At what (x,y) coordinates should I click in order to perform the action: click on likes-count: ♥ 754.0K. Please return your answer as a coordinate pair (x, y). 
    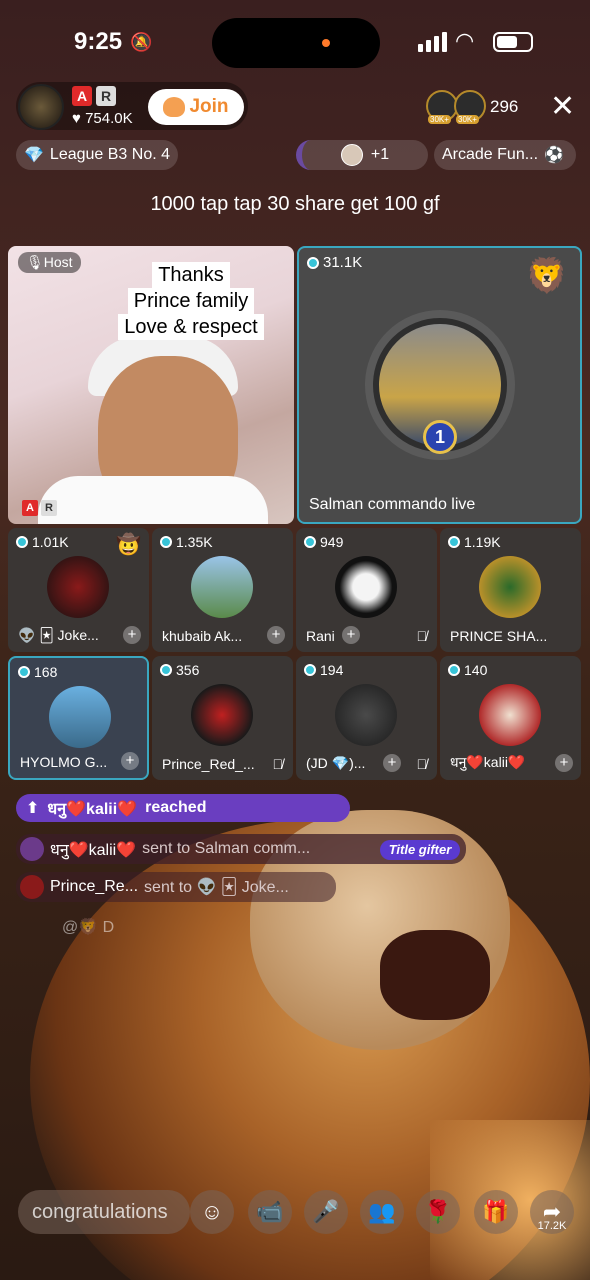
    Looking at the image, I should click on (102, 118).